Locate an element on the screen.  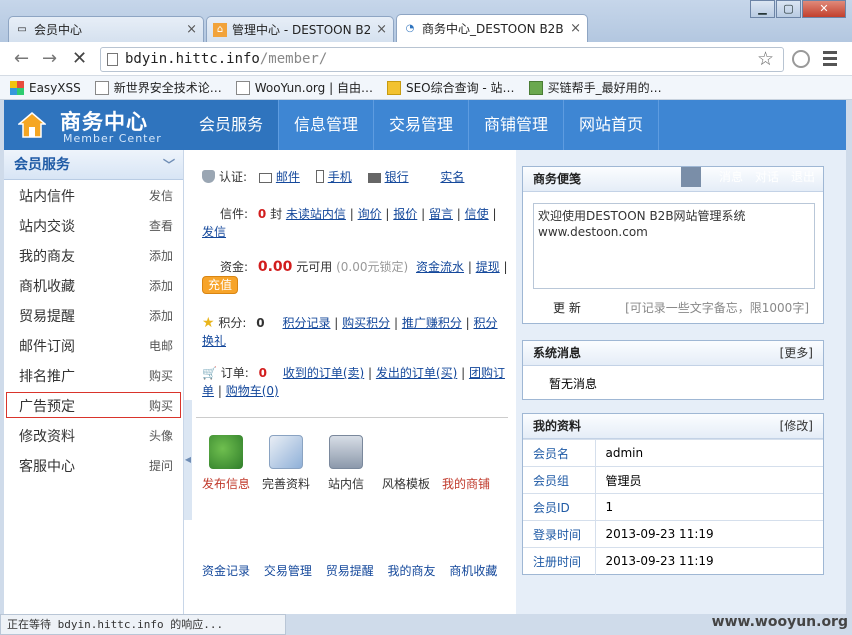
back-arrow-icon: ← is located at coordinates (21, 58).